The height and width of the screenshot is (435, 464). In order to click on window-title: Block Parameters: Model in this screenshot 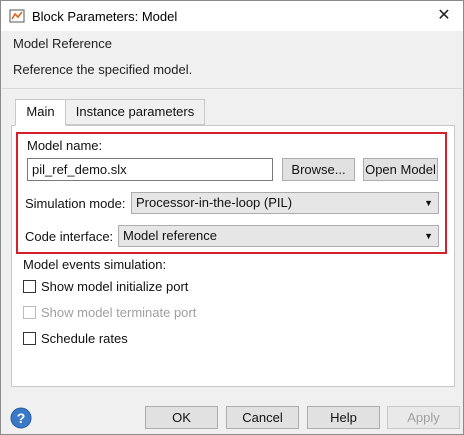, I will do `click(105, 16)`.